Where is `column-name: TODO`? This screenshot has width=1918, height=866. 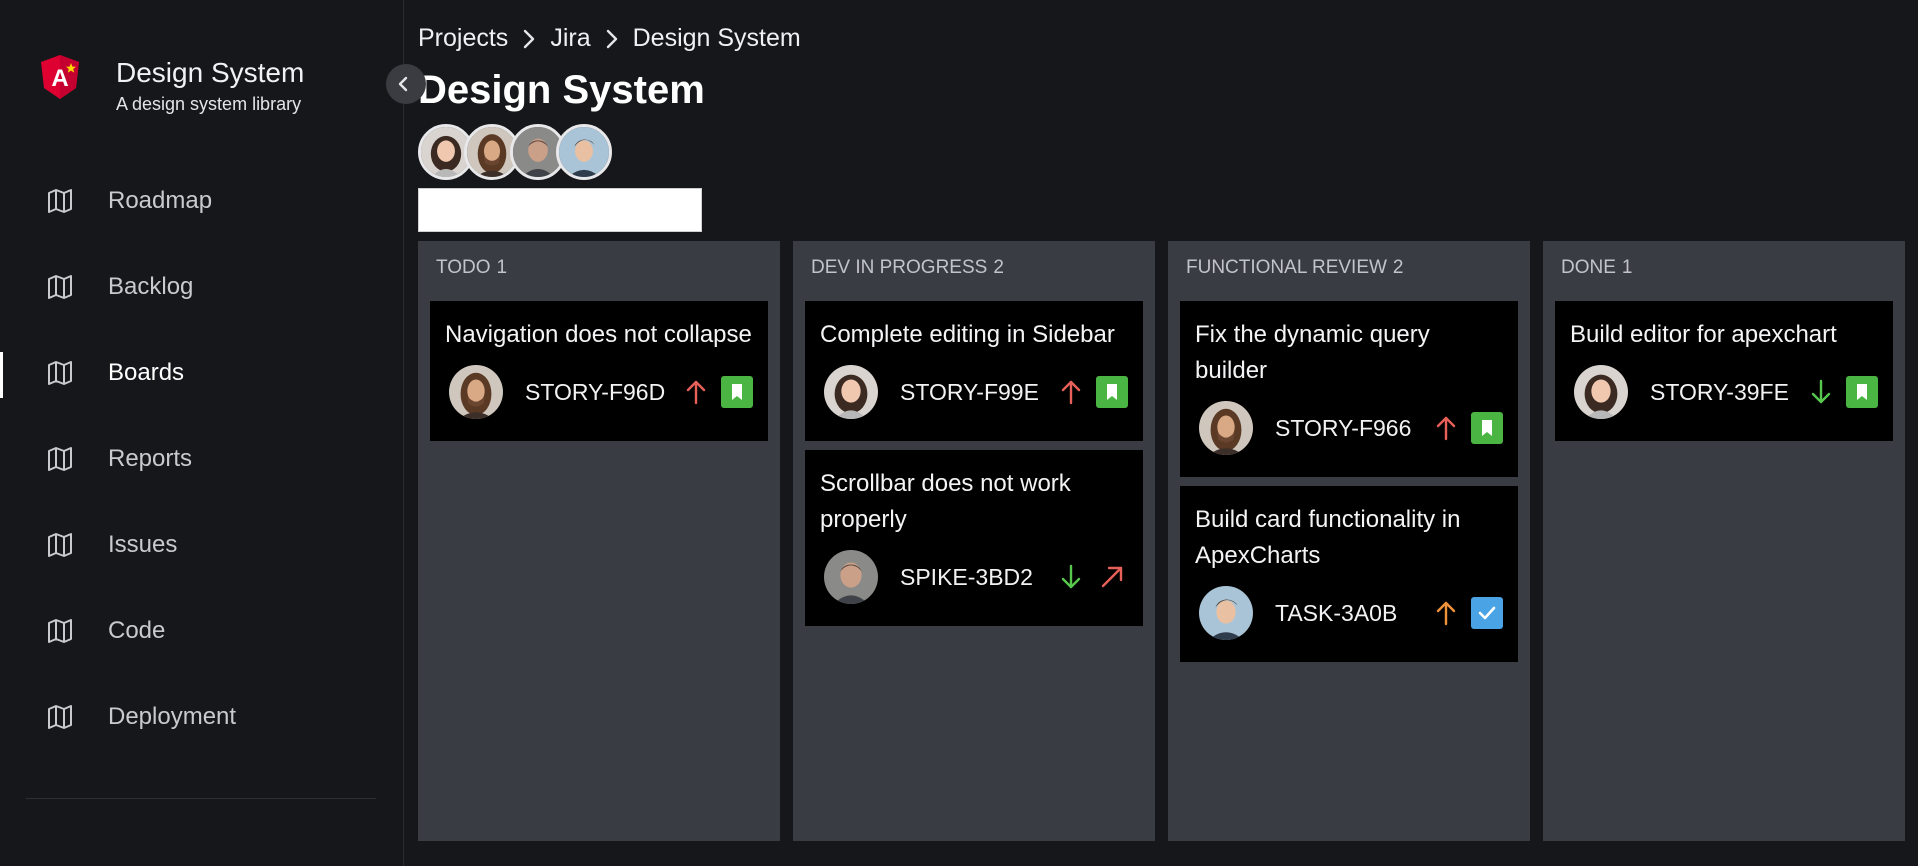 column-name: TODO is located at coordinates (463, 267).